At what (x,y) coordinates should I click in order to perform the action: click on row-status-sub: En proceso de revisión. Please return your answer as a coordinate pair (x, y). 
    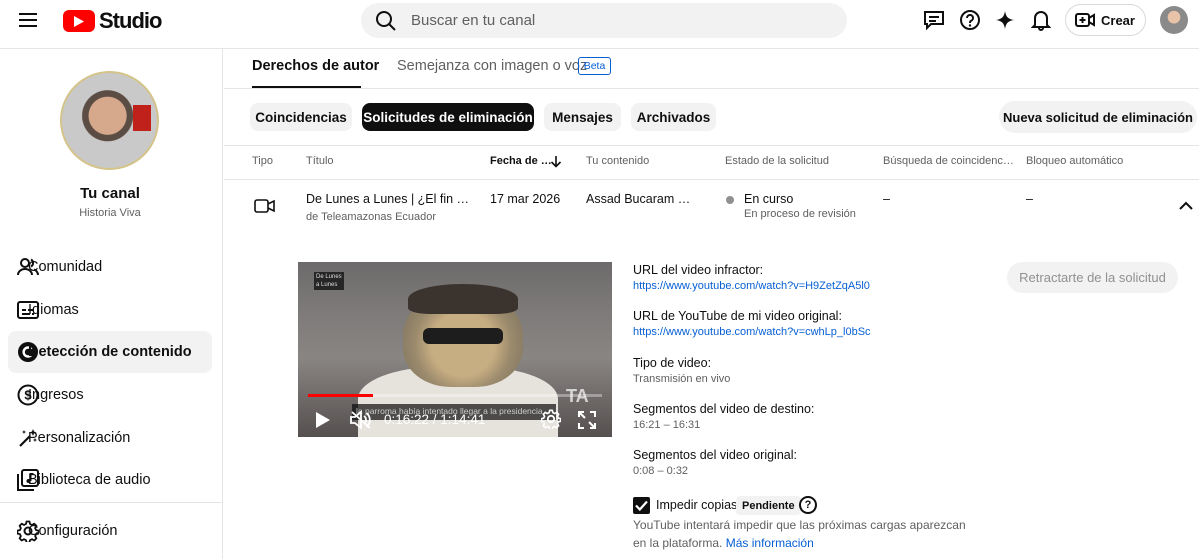
    Looking at the image, I should click on (800, 214).